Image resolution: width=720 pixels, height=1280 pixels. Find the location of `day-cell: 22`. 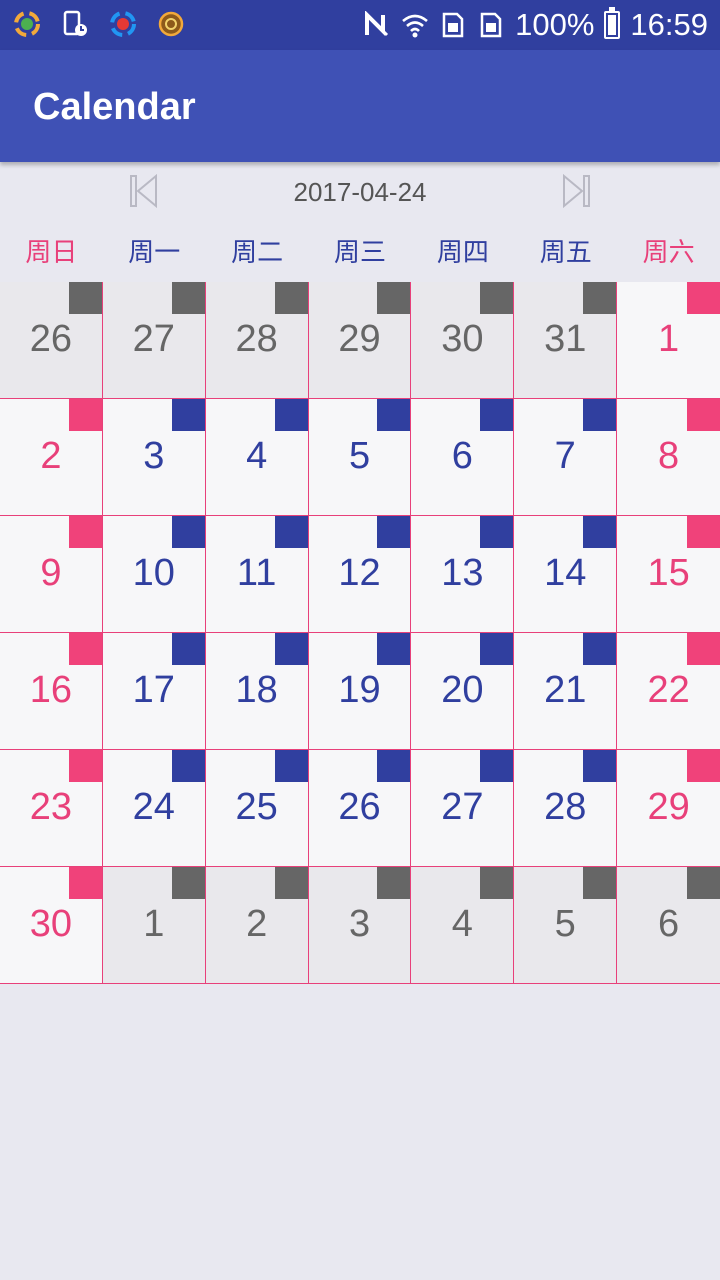

day-cell: 22 is located at coordinates (668, 691).